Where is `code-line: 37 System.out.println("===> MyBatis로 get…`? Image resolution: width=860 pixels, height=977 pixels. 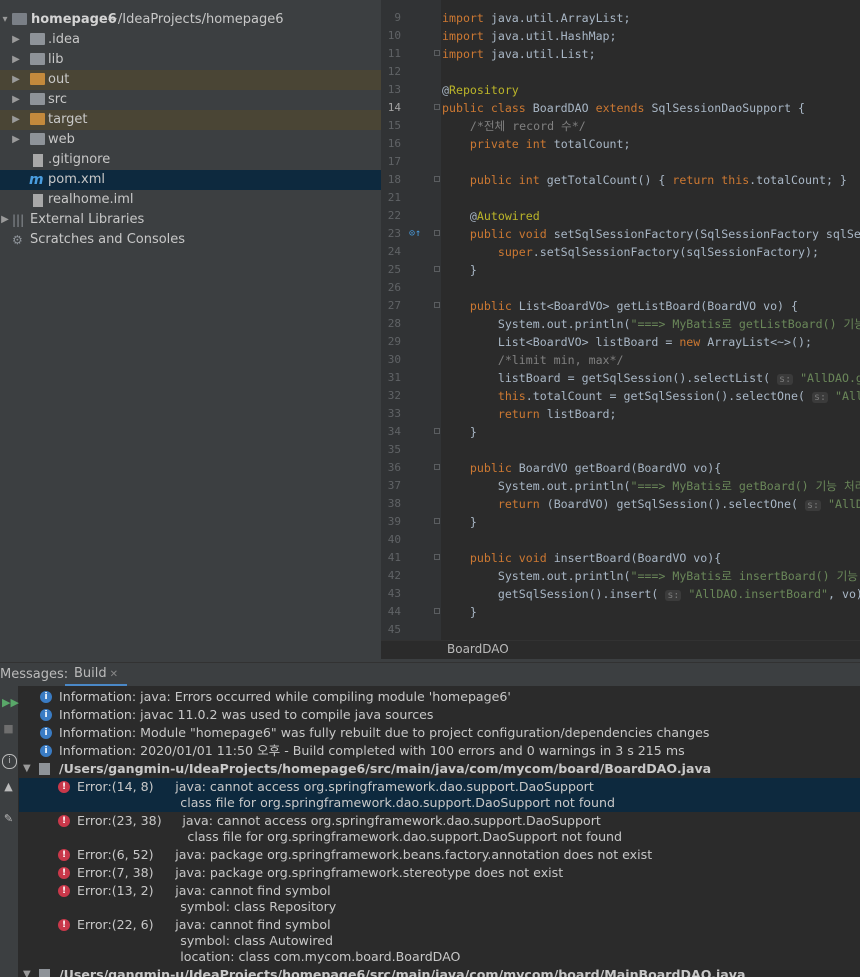 code-line: 37 System.out.println("===> MyBatis로 get… is located at coordinates (620, 486).